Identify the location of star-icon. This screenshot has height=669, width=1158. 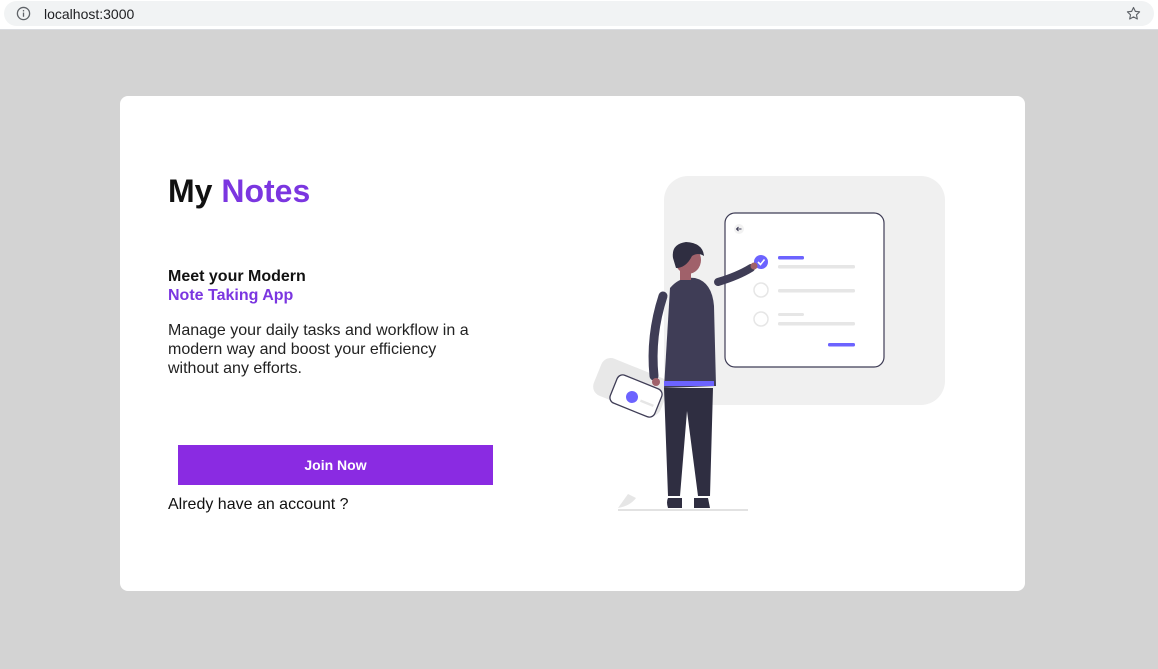
(1133, 13).